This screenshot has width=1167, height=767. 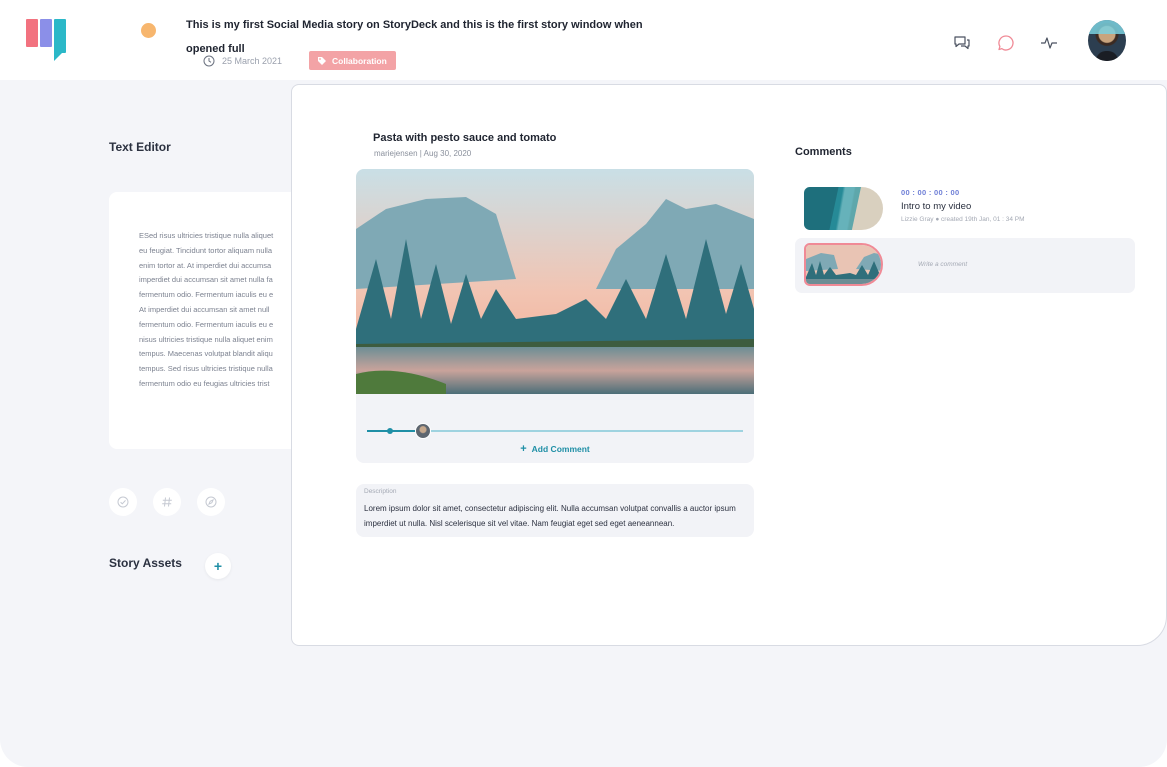 What do you see at coordinates (1049, 43) in the screenshot?
I see `activity-icon` at bounding box center [1049, 43].